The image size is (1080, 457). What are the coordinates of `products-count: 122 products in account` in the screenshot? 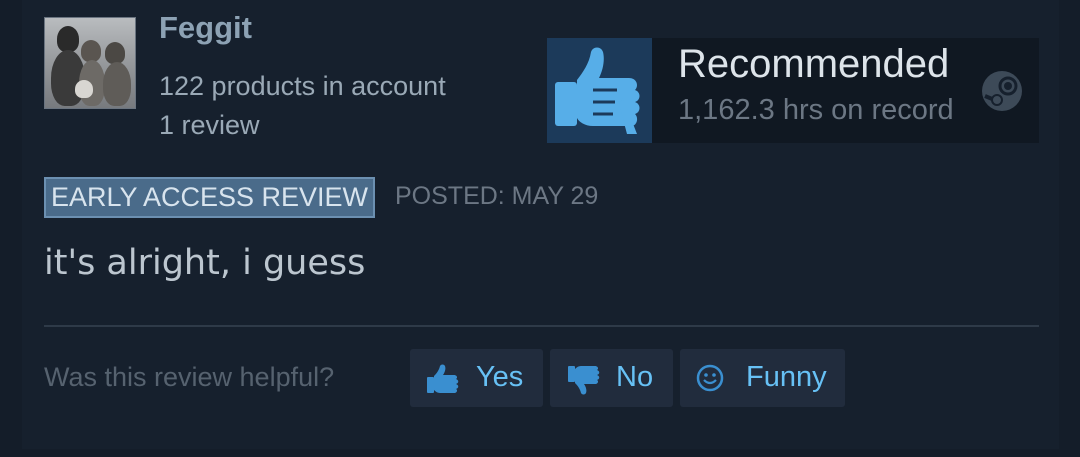 It's located at (302, 86).